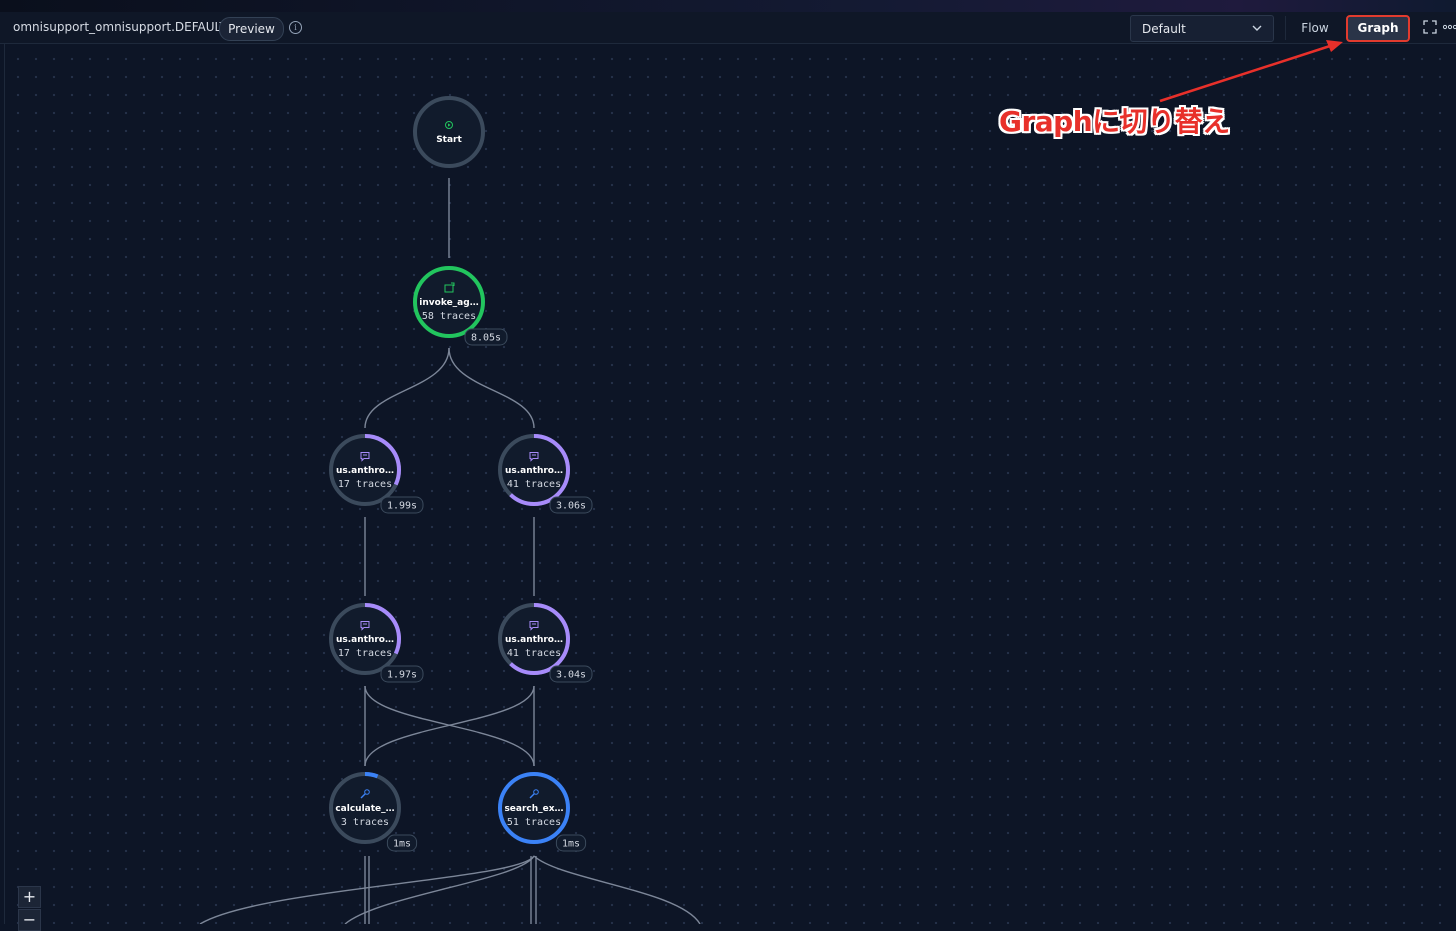 Image resolution: width=1456 pixels, height=931 pixels. I want to click on annotation-arrow, so click(1251, 71).